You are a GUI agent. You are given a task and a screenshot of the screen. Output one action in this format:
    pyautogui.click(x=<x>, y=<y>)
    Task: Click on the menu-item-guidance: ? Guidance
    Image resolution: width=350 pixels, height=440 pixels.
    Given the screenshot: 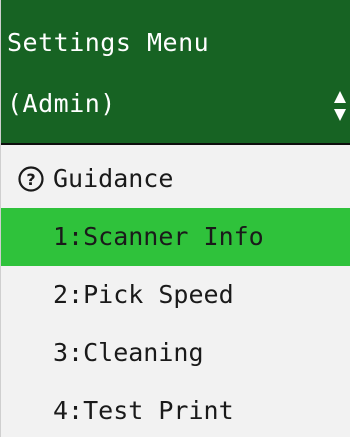 What is the action you would take?
    pyautogui.click(x=175, y=179)
    